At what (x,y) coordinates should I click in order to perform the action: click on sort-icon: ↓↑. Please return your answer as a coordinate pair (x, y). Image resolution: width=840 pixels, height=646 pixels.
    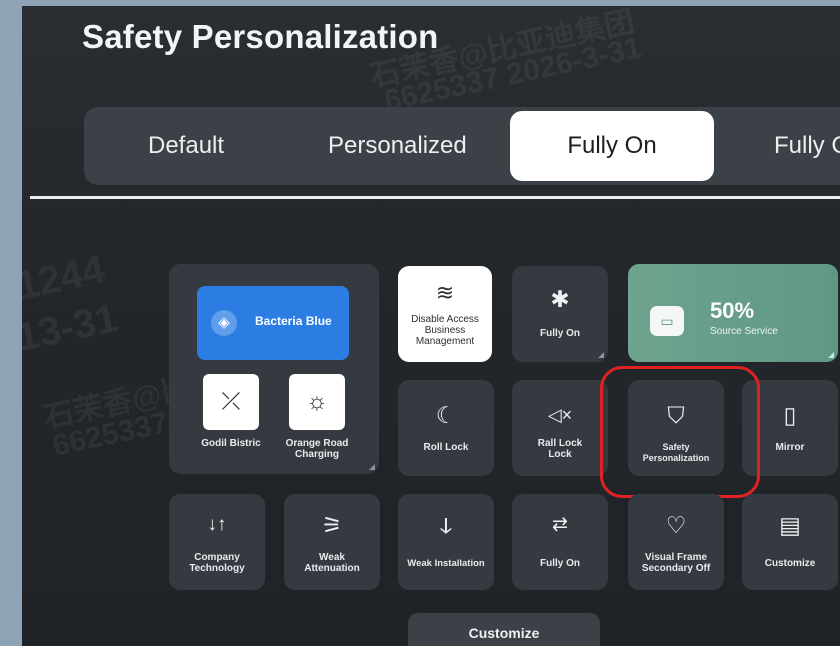
    Looking at the image, I should click on (217, 524).